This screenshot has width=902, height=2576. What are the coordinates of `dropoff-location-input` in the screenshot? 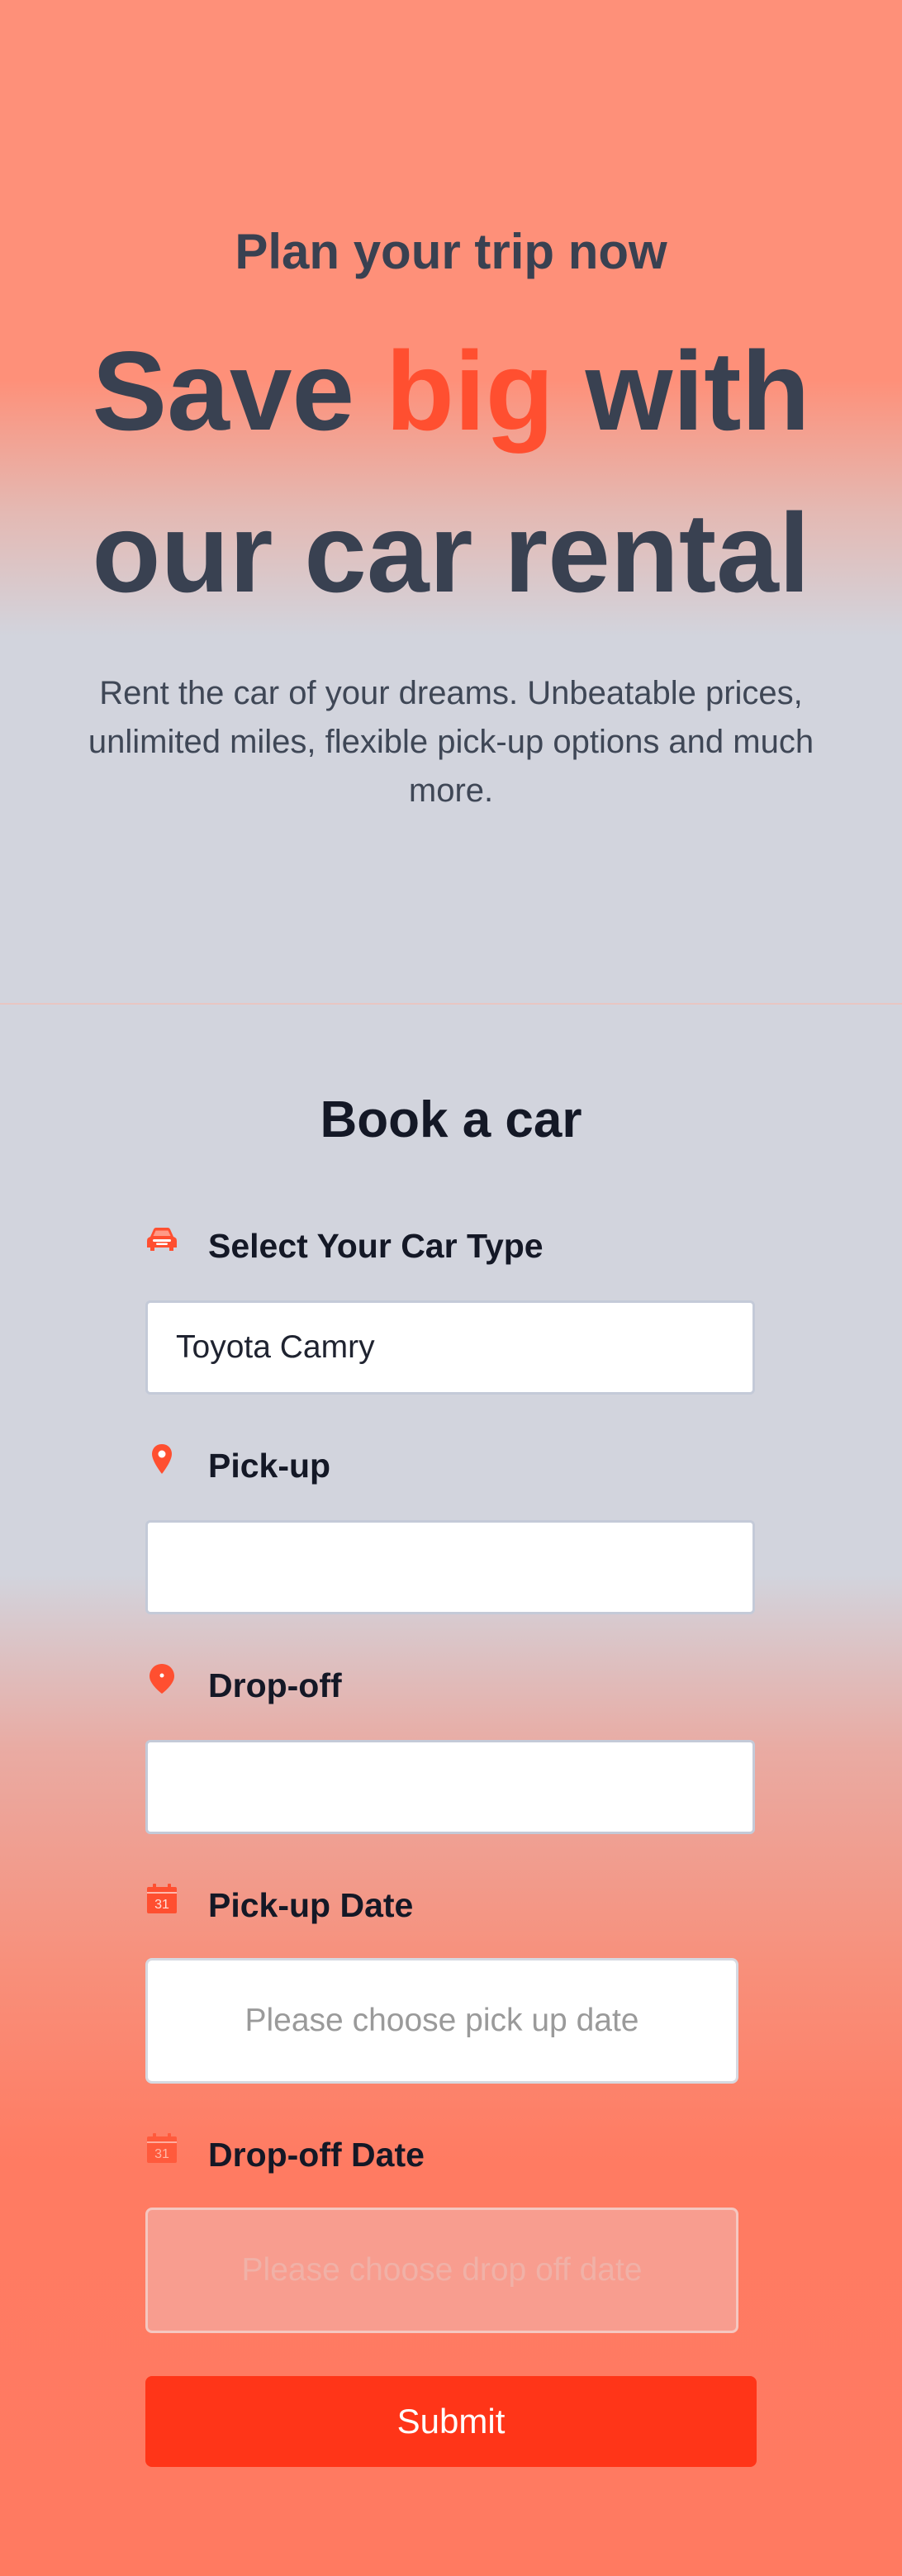 It's located at (450, 1787).